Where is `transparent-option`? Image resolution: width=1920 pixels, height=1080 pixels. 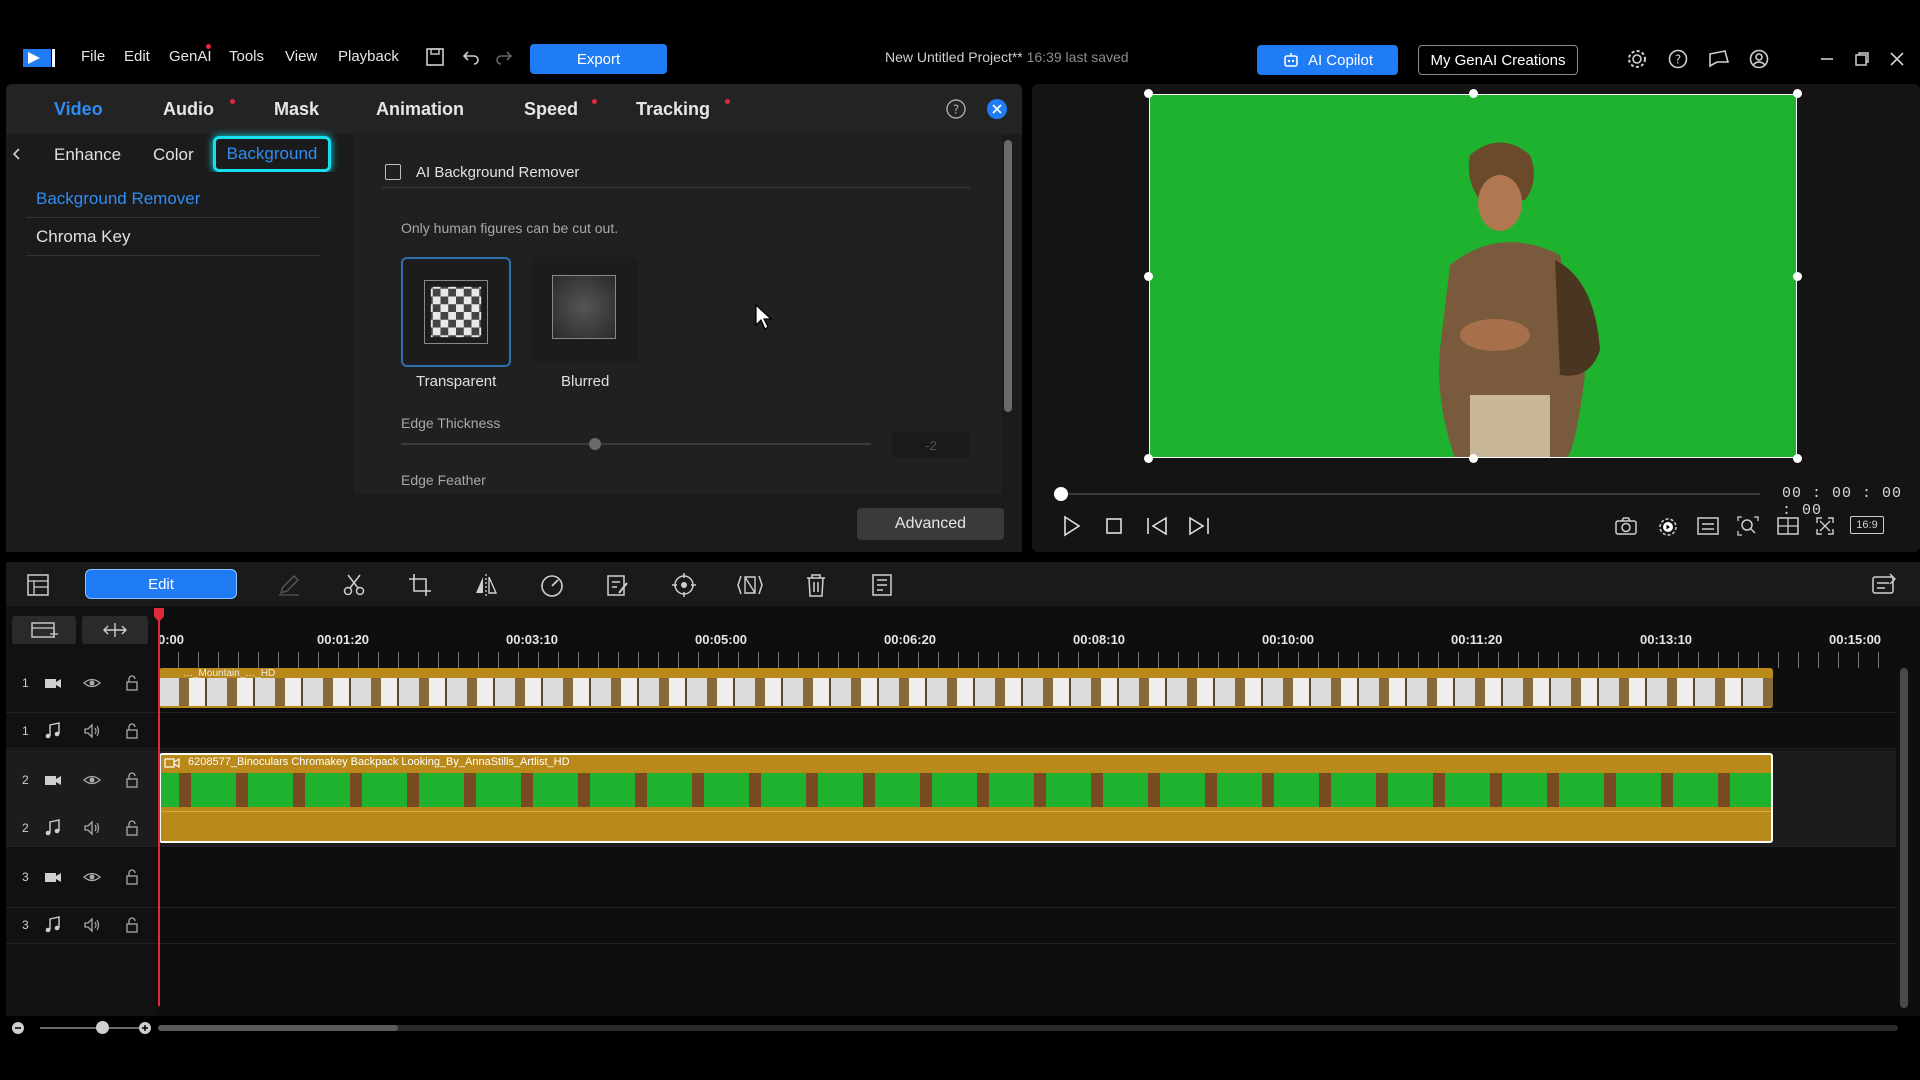
transparent-option is located at coordinates (456, 312).